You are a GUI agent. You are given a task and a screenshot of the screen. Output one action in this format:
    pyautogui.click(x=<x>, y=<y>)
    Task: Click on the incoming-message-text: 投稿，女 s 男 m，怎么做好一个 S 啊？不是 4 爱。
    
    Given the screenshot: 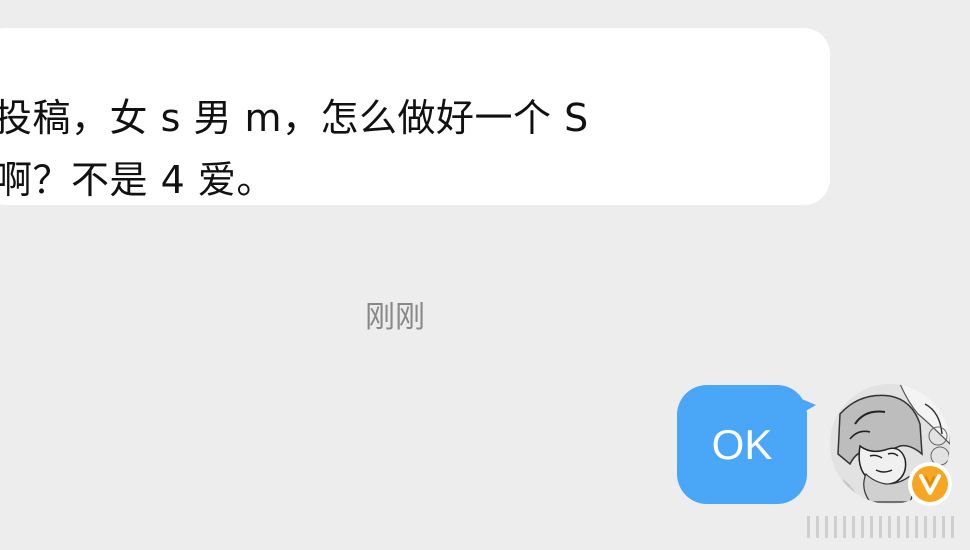 What is the action you would take?
    pyautogui.click(x=294, y=149)
    